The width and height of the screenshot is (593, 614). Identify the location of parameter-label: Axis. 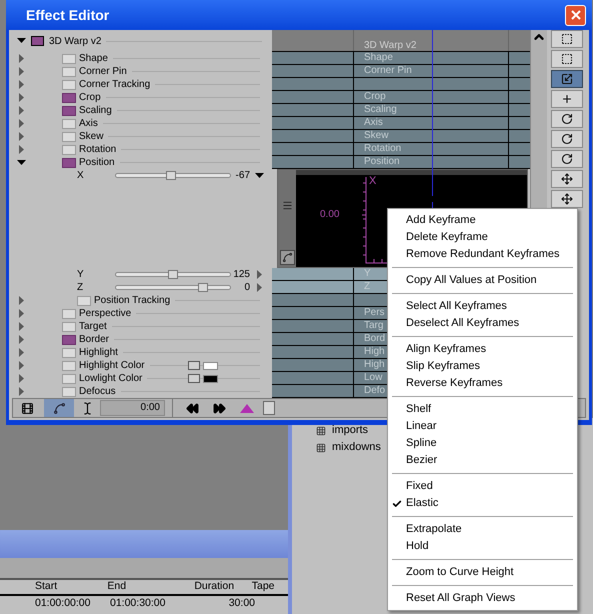
(88, 123).